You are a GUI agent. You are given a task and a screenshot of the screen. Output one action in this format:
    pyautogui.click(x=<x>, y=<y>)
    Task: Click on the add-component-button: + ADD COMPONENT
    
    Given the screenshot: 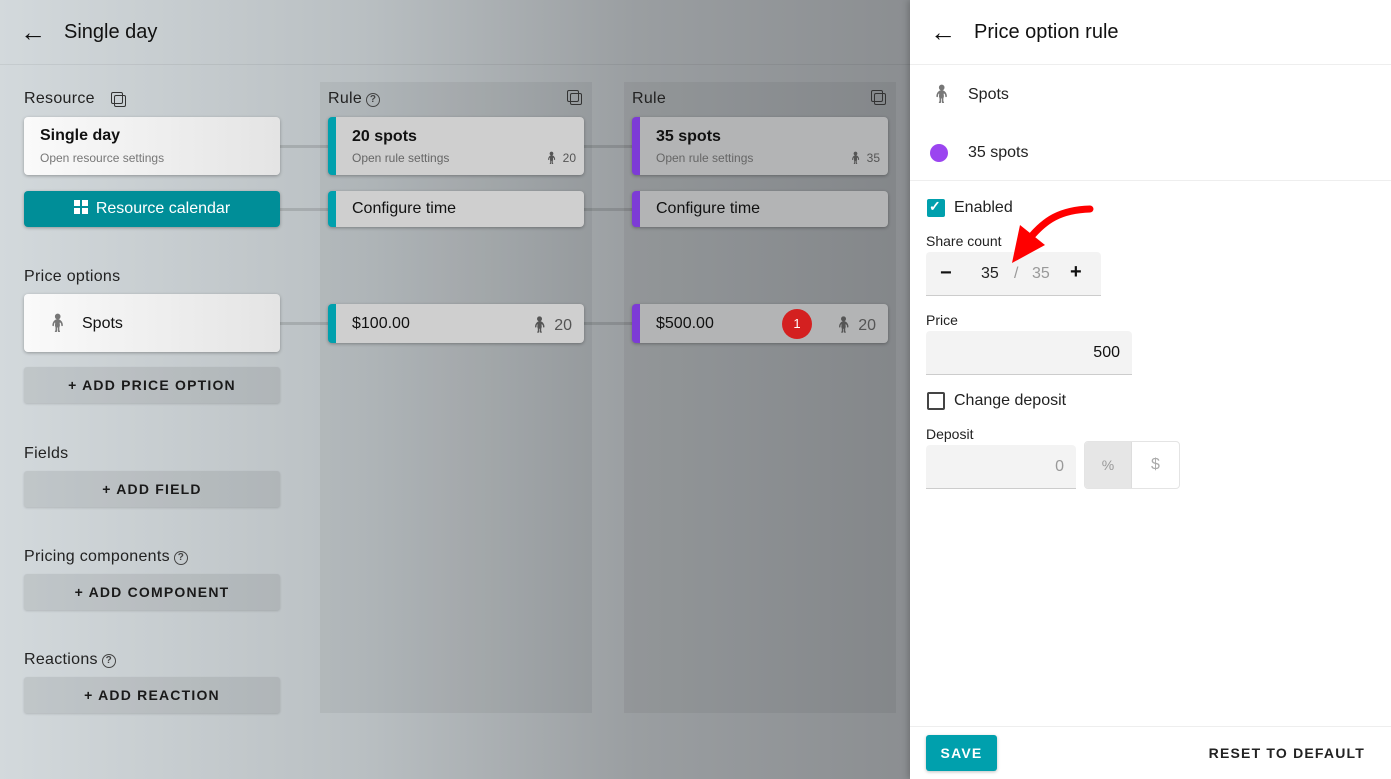 What is the action you would take?
    pyautogui.click(x=152, y=592)
    